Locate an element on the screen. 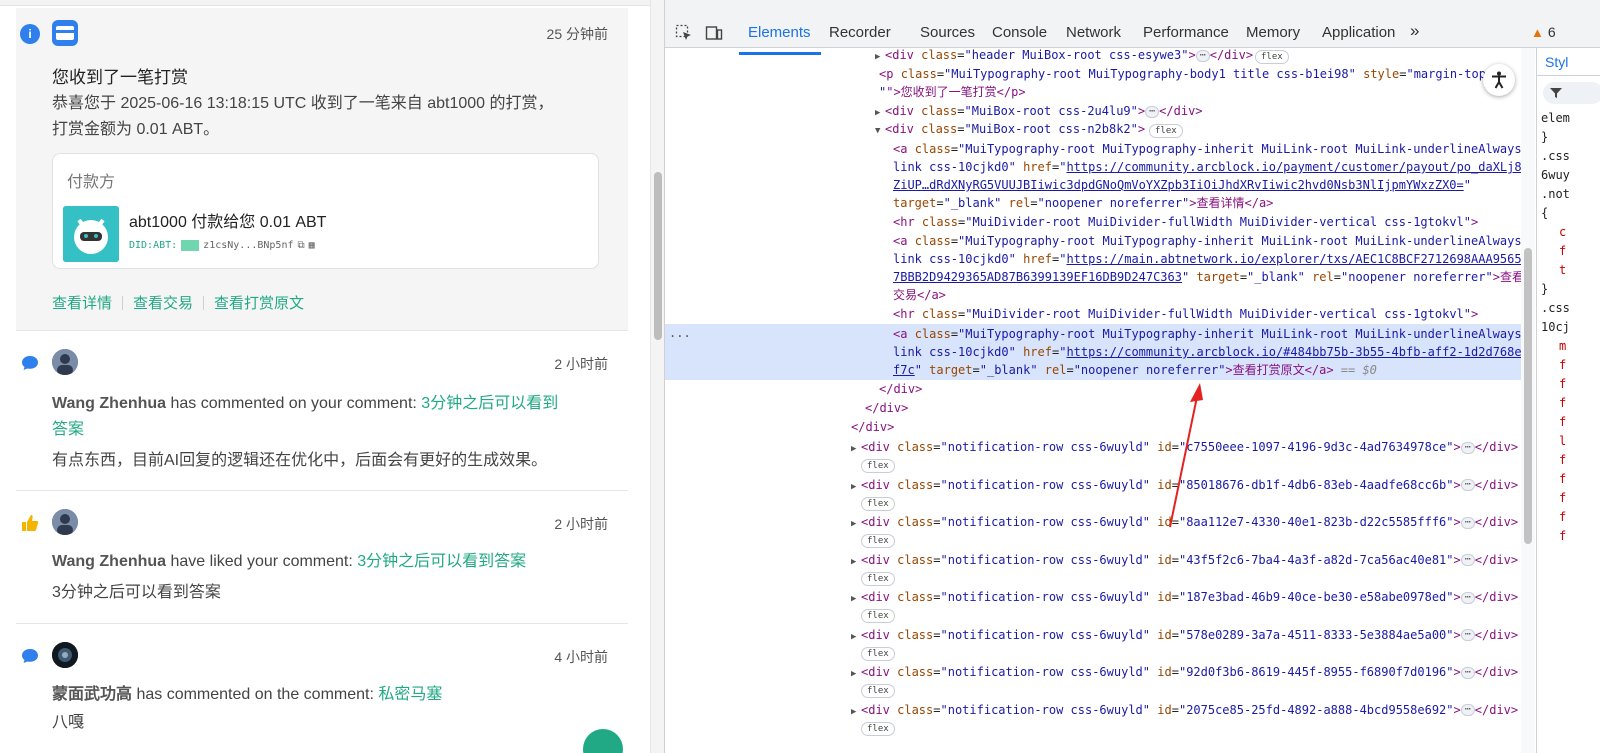  tab-application: Application is located at coordinates (1358, 32).